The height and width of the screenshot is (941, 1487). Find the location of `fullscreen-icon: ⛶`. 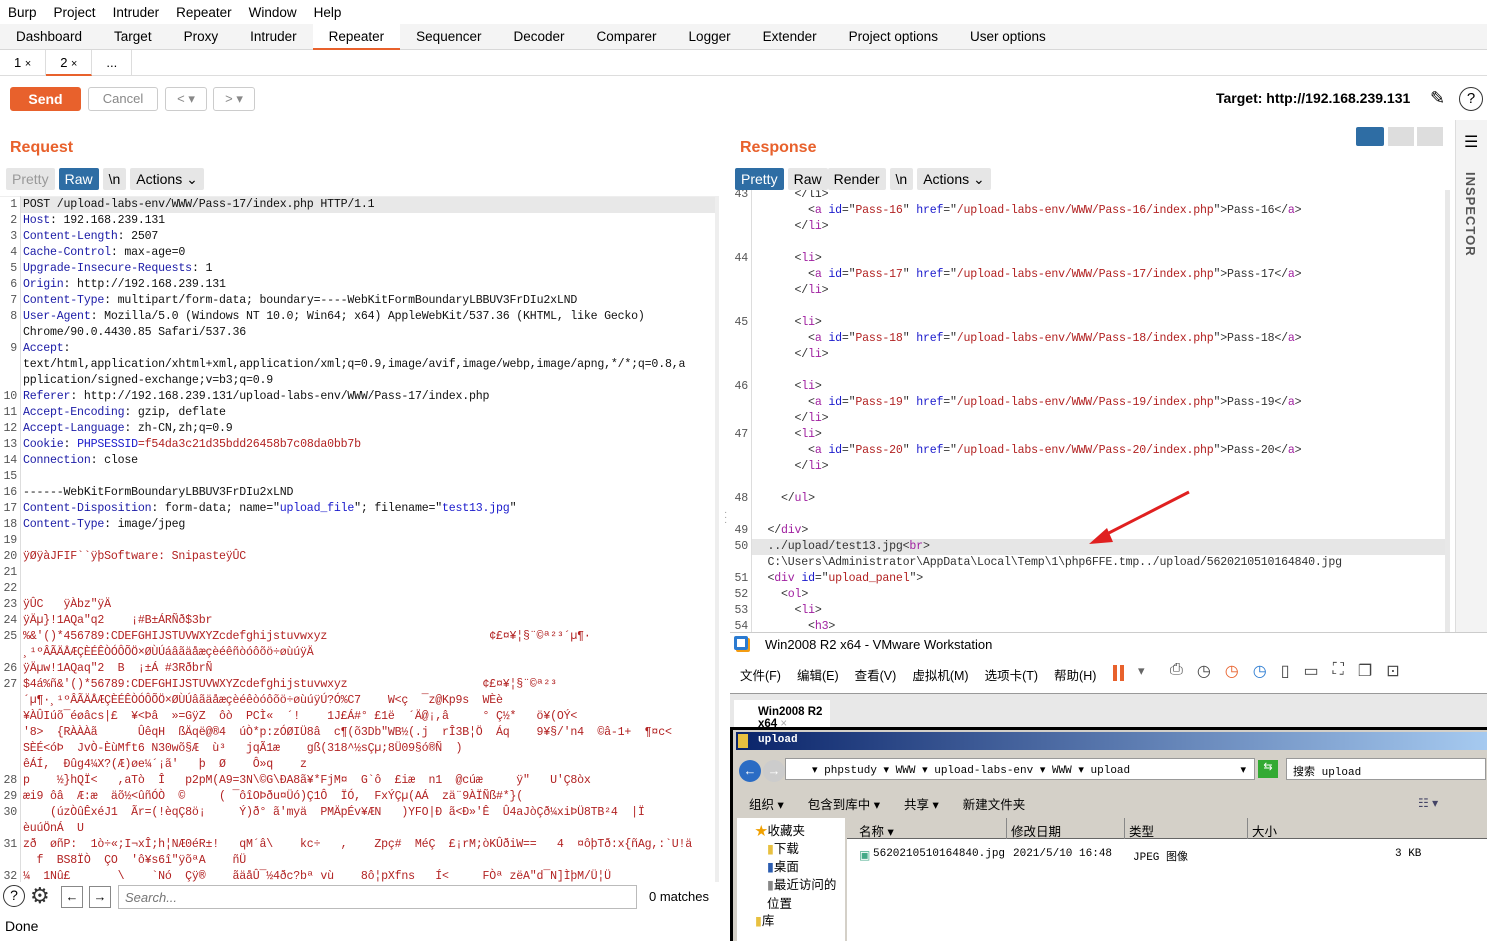

fullscreen-icon: ⛶ is located at coordinates (1338, 671).